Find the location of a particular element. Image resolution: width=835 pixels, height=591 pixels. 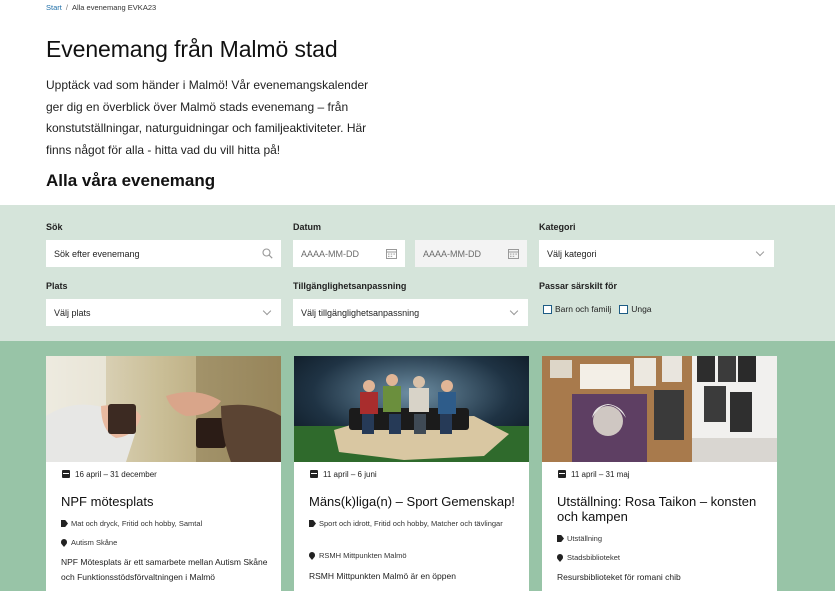

section-title: Alla våra evenemang is located at coordinates (131, 180).